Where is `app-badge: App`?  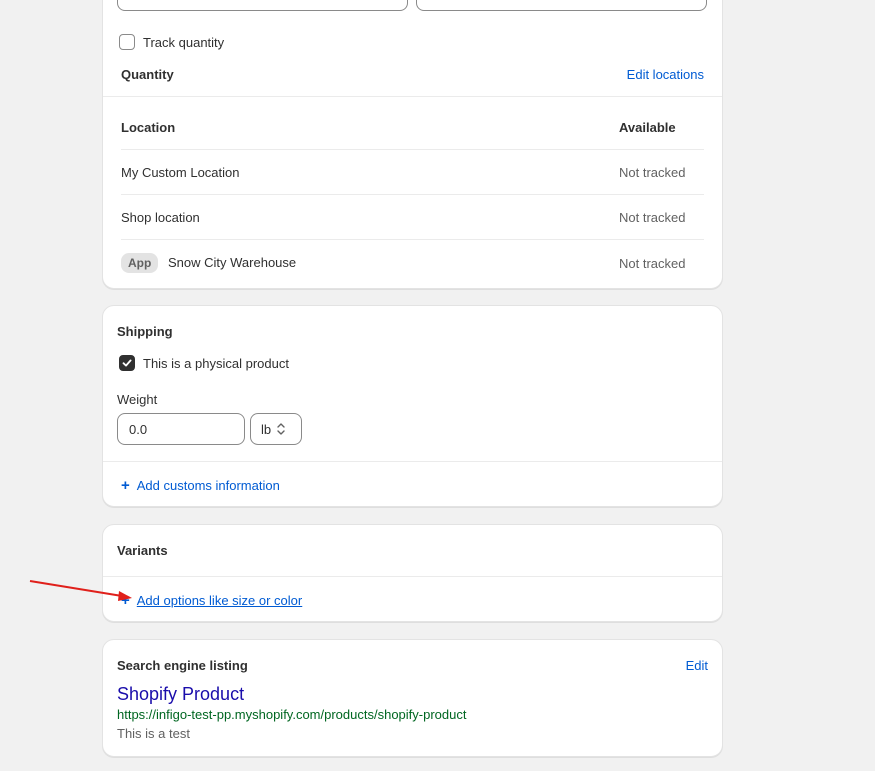 app-badge: App is located at coordinates (140, 263).